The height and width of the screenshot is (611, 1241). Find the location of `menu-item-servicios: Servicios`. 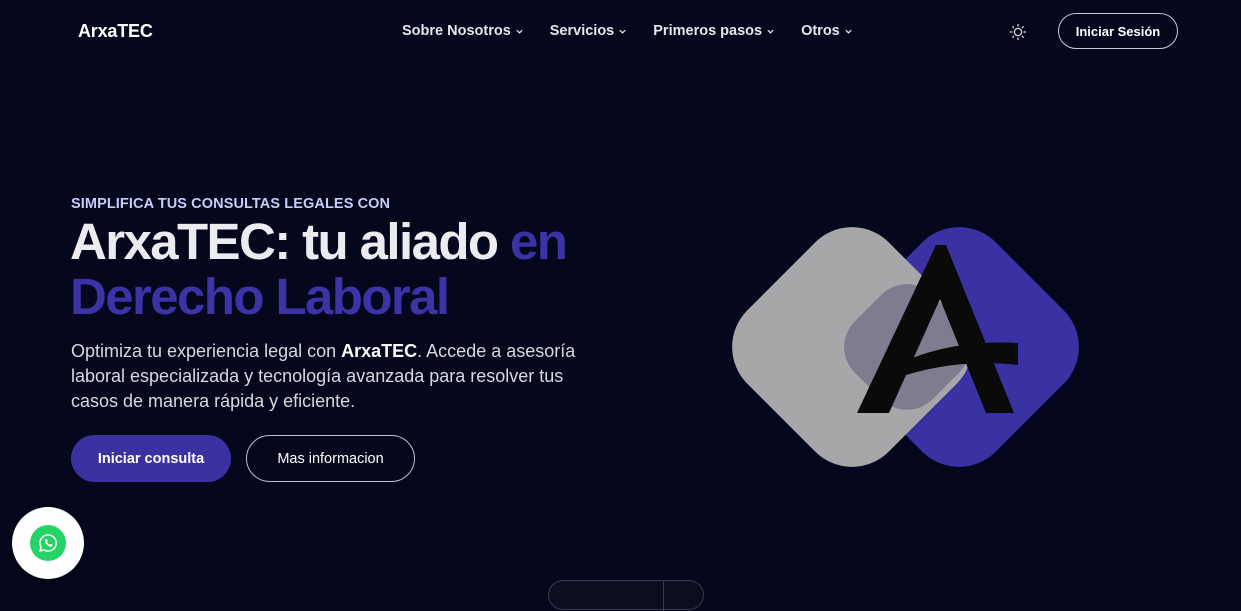

menu-item-servicios: Servicios is located at coordinates (589, 31).